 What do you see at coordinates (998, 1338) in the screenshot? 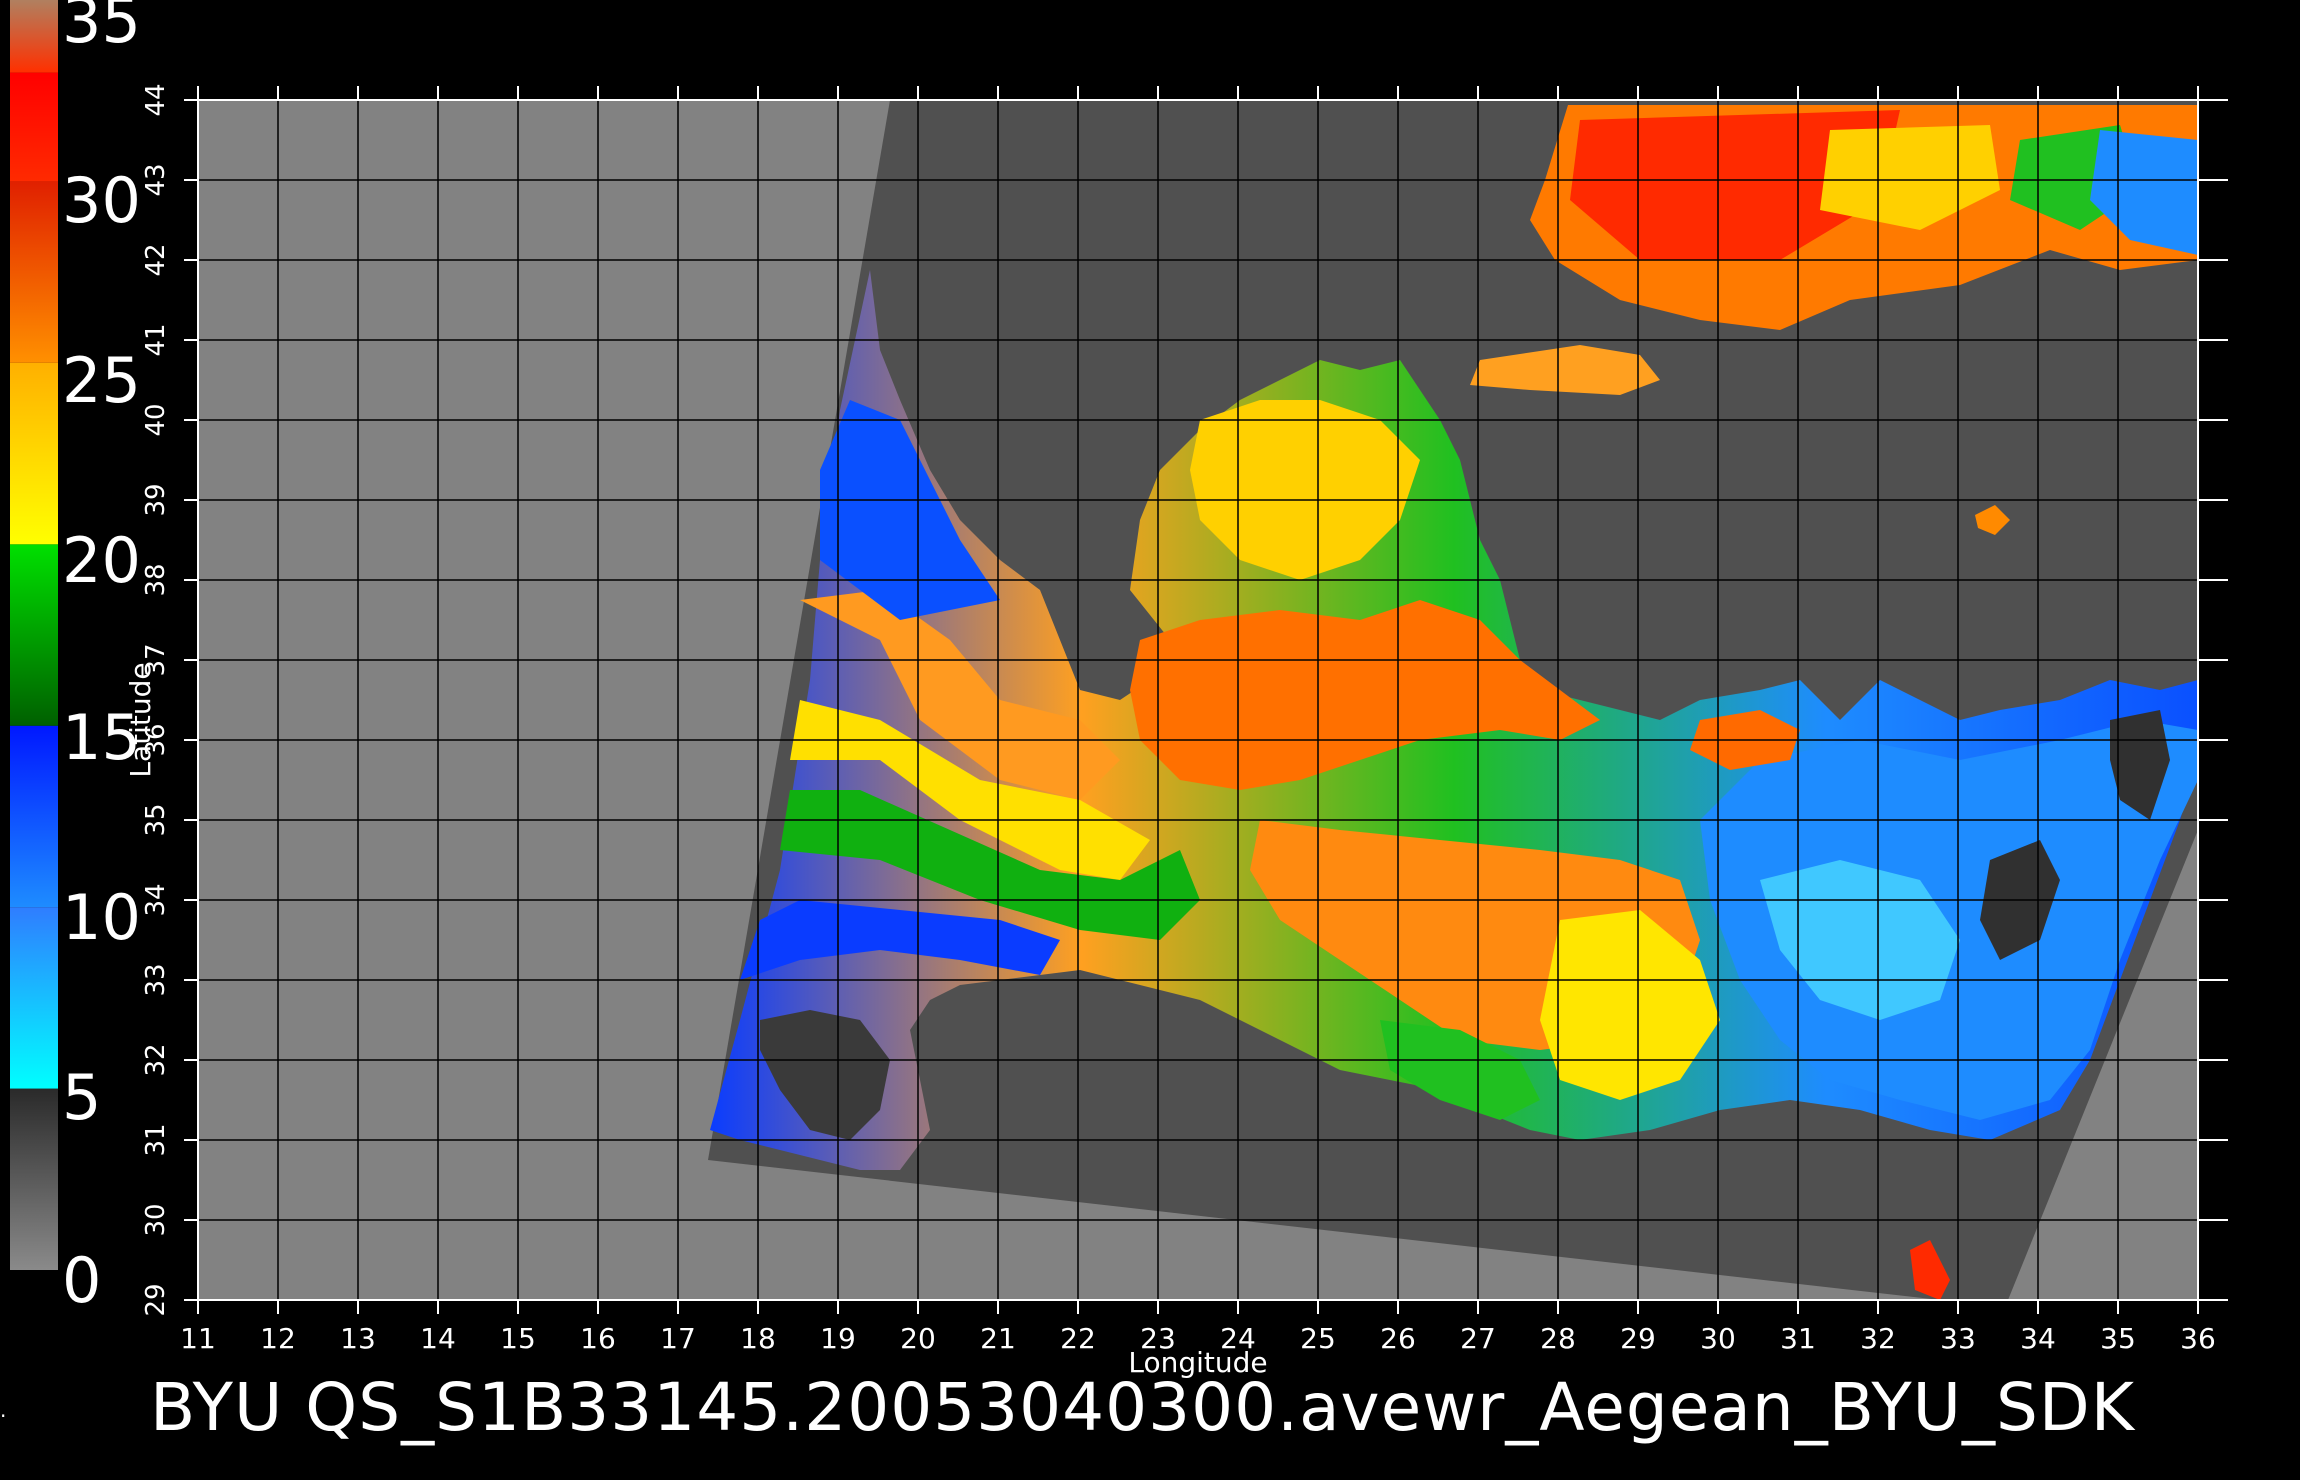
I see `lon-tick-label: 21` at bounding box center [998, 1338].